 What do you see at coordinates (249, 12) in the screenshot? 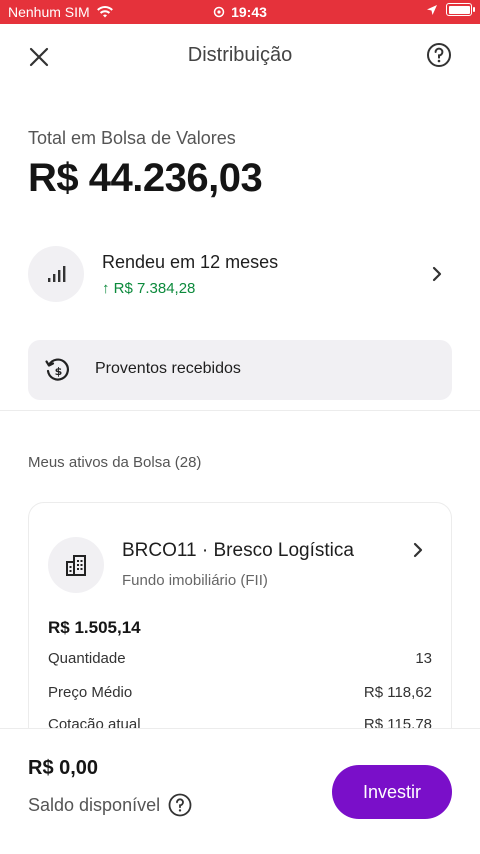
I see `status-time: 19:43` at bounding box center [249, 12].